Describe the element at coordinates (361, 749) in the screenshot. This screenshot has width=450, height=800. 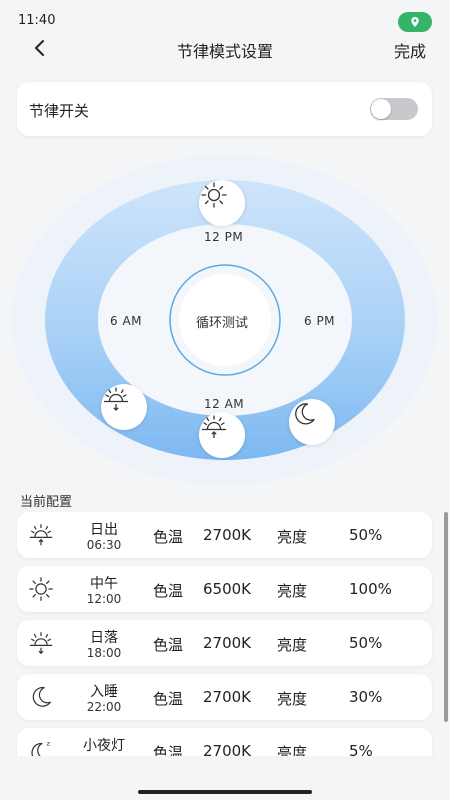
I see `row-brightness-value: 5%` at that location.